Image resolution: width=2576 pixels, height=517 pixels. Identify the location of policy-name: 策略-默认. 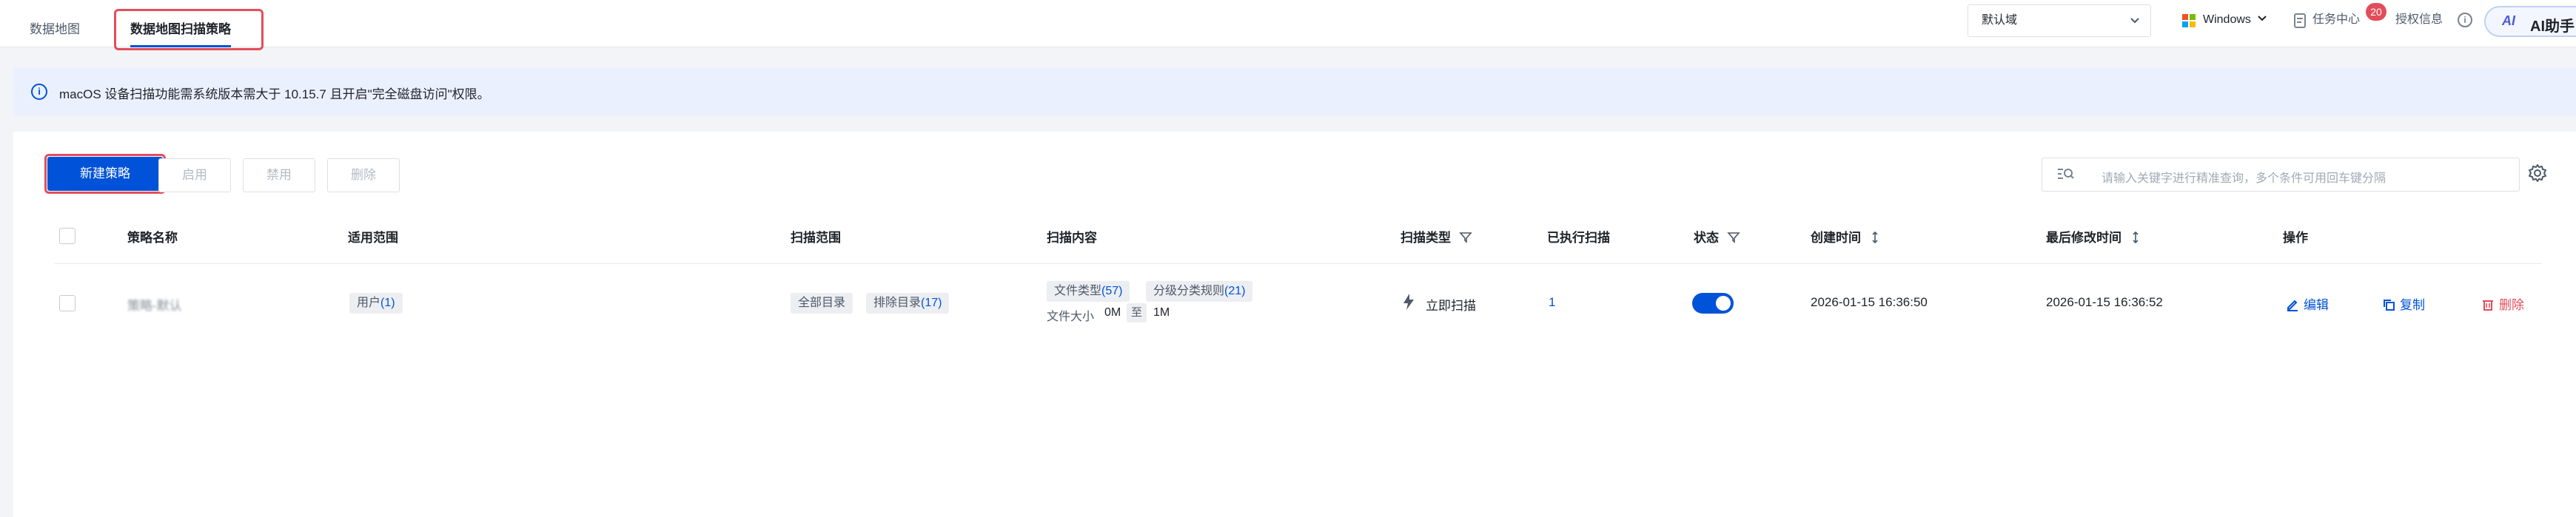
(154, 304).